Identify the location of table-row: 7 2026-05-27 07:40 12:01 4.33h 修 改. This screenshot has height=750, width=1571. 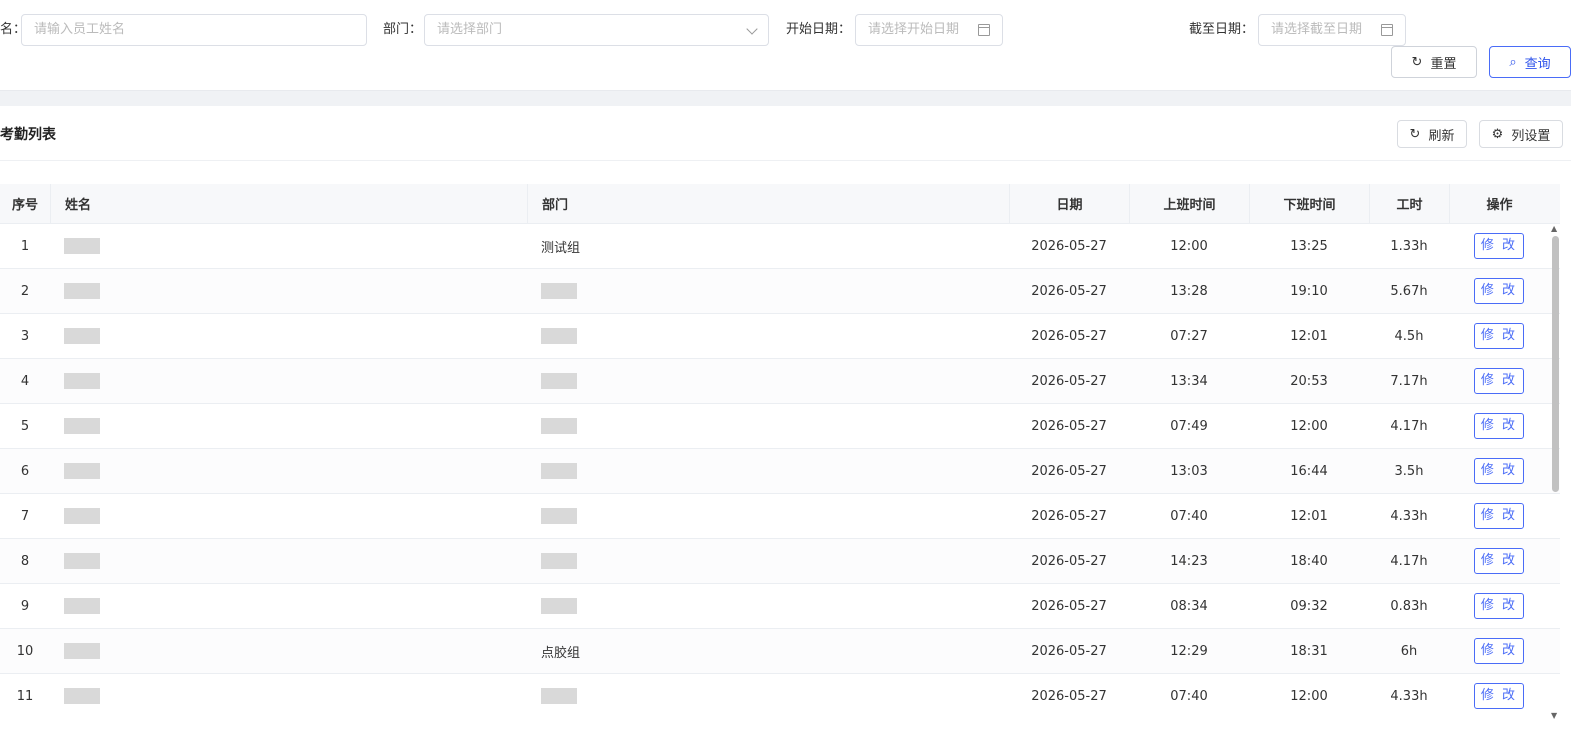
(780, 516).